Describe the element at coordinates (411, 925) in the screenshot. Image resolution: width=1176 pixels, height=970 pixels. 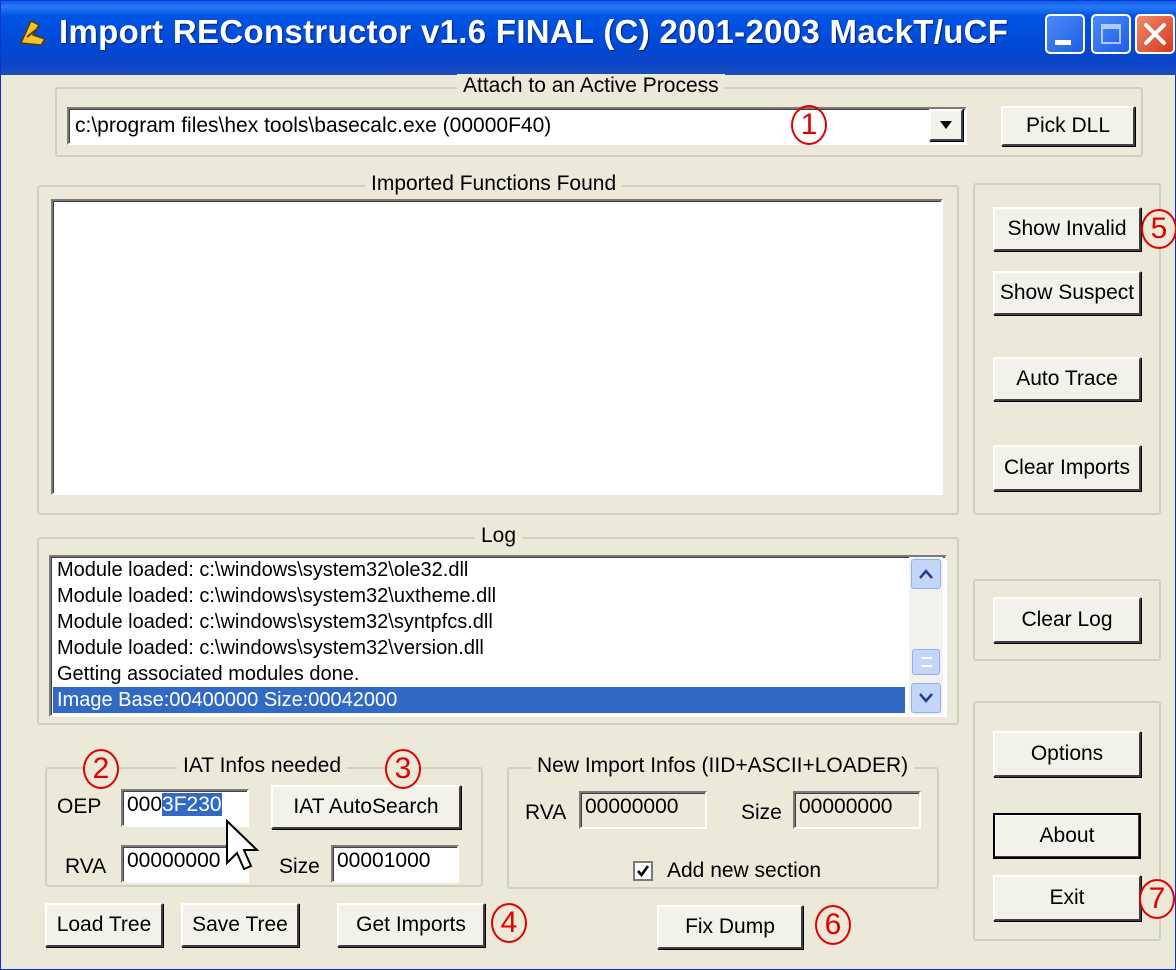
I see `get-imports-button: Get Imports` at that location.